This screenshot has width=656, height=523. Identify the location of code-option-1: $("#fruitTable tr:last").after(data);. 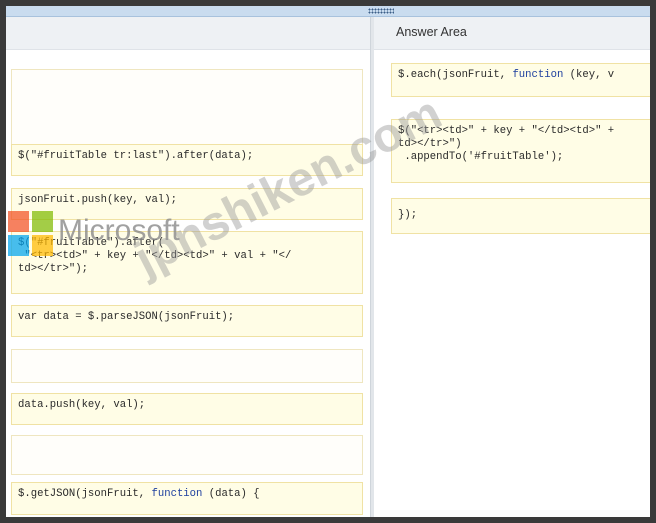
(187, 160).